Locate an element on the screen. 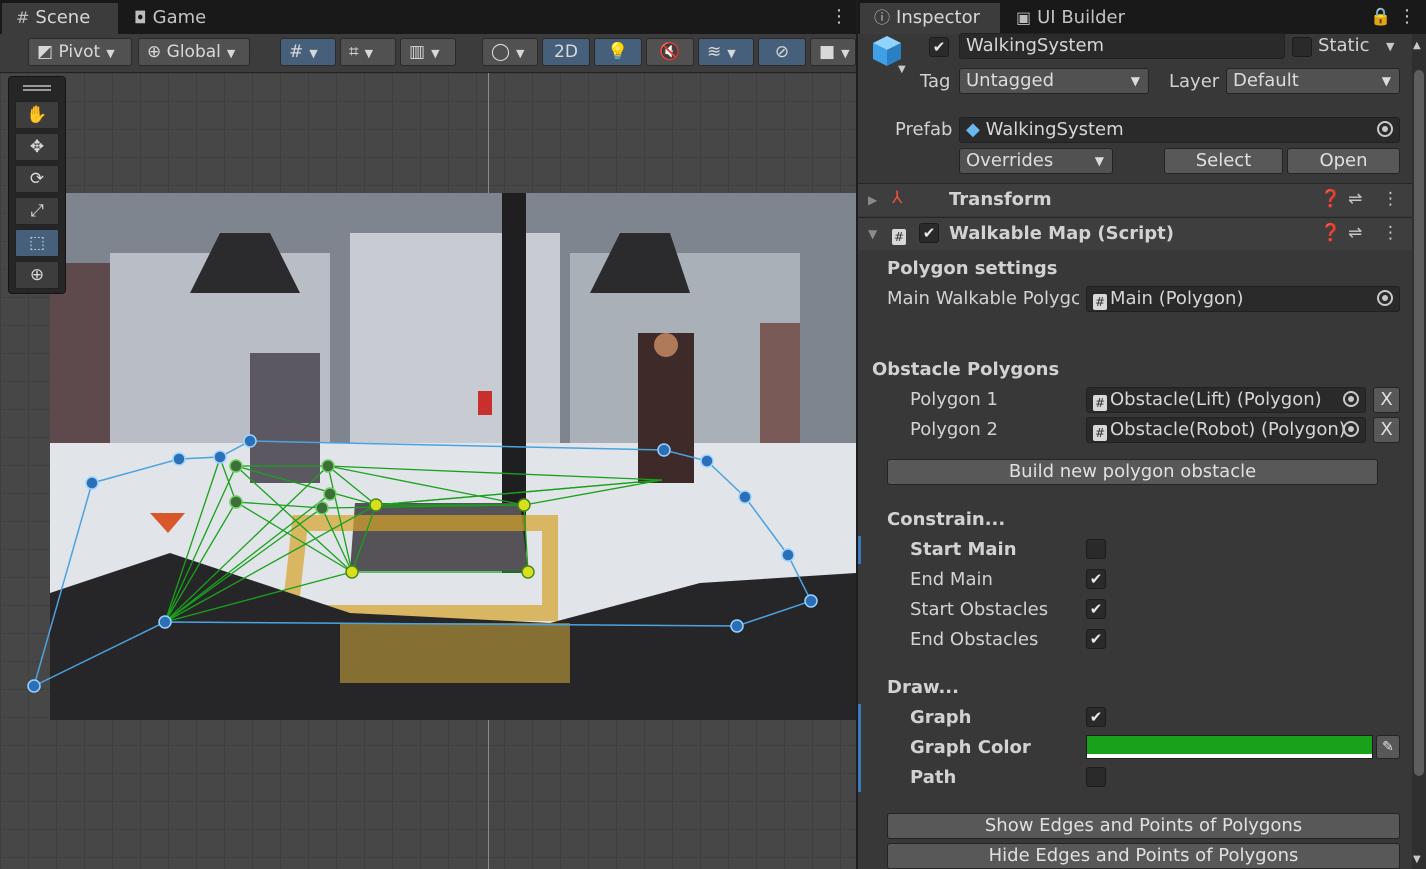 The width and height of the screenshot is (1426, 869). grid-snap-toggle: # ▼ is located at coordinates (308, 52).